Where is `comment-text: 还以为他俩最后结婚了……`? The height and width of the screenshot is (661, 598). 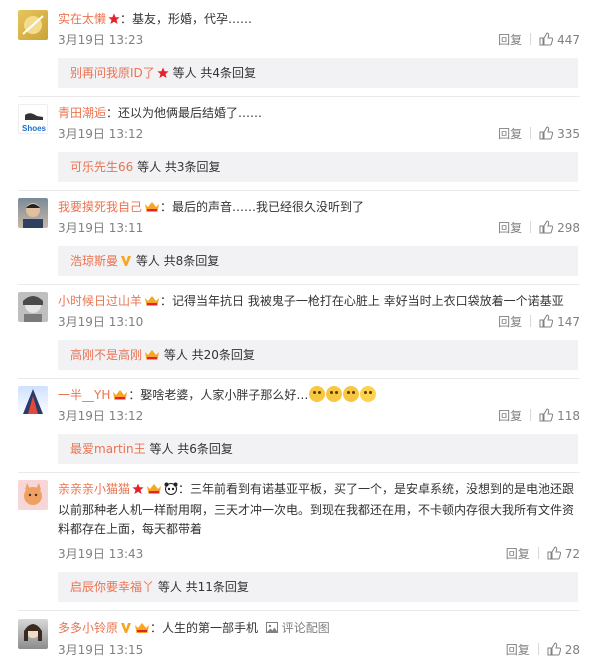 comment-text: 还以为他俩最后结婚了…… is located at coordinates (190, 113).